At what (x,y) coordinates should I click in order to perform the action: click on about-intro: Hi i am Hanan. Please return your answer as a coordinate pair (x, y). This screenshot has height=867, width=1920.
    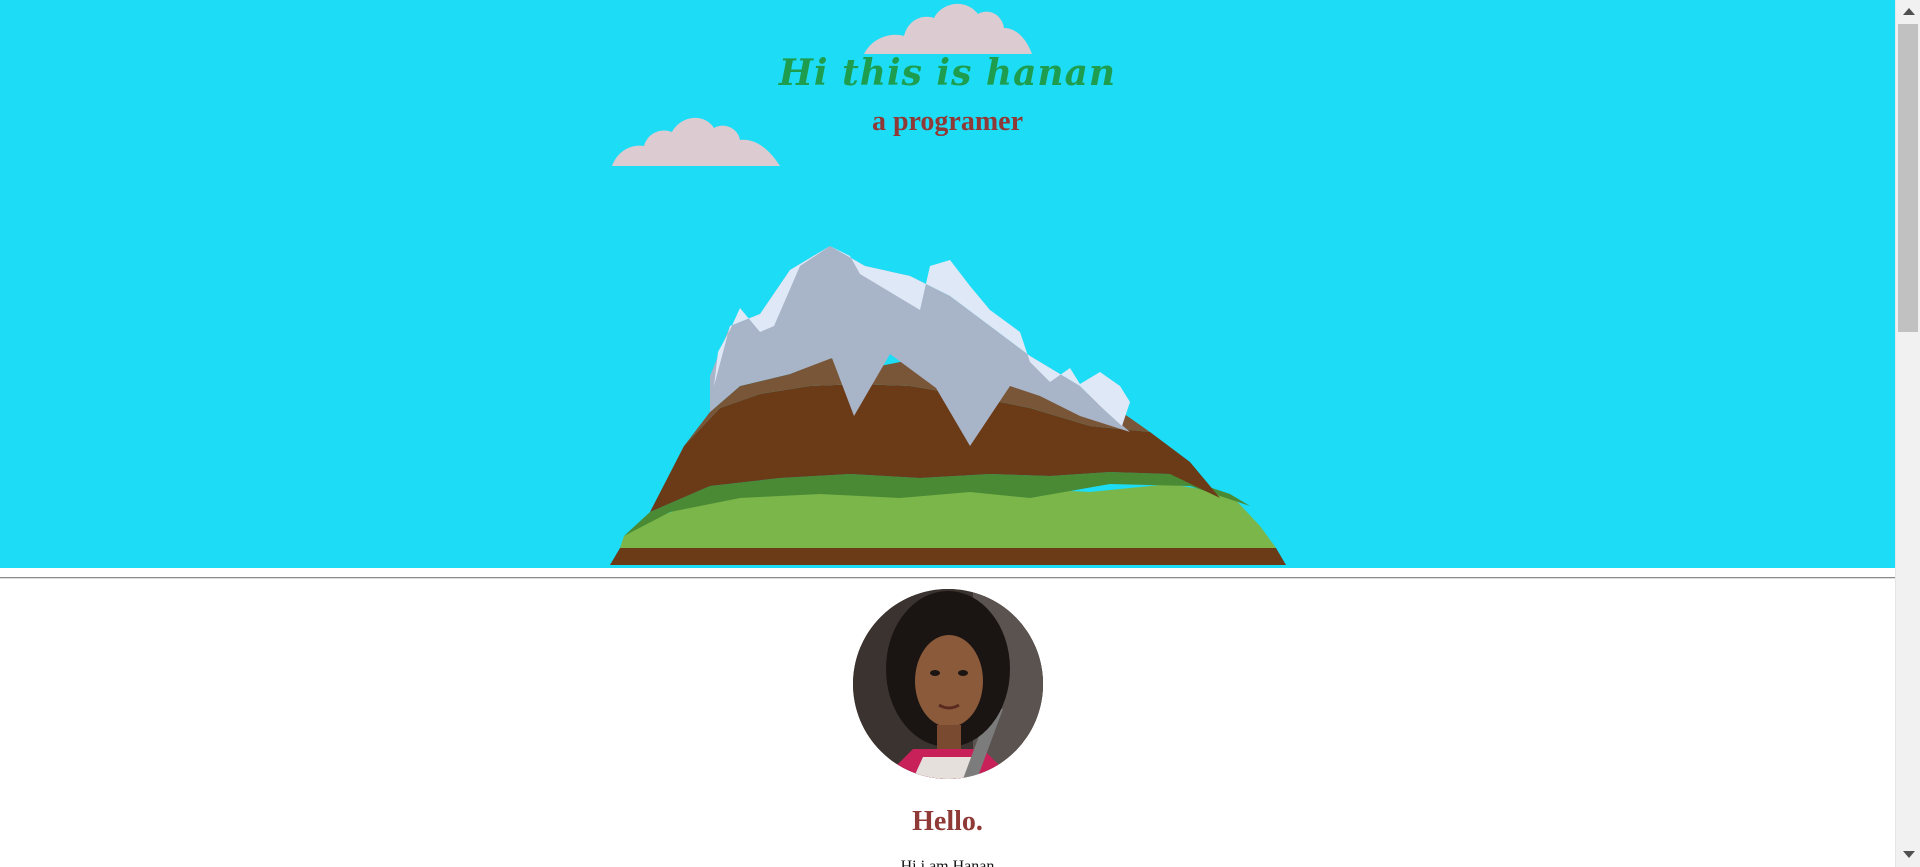
    Looking at the image, I should click on (947, 862).